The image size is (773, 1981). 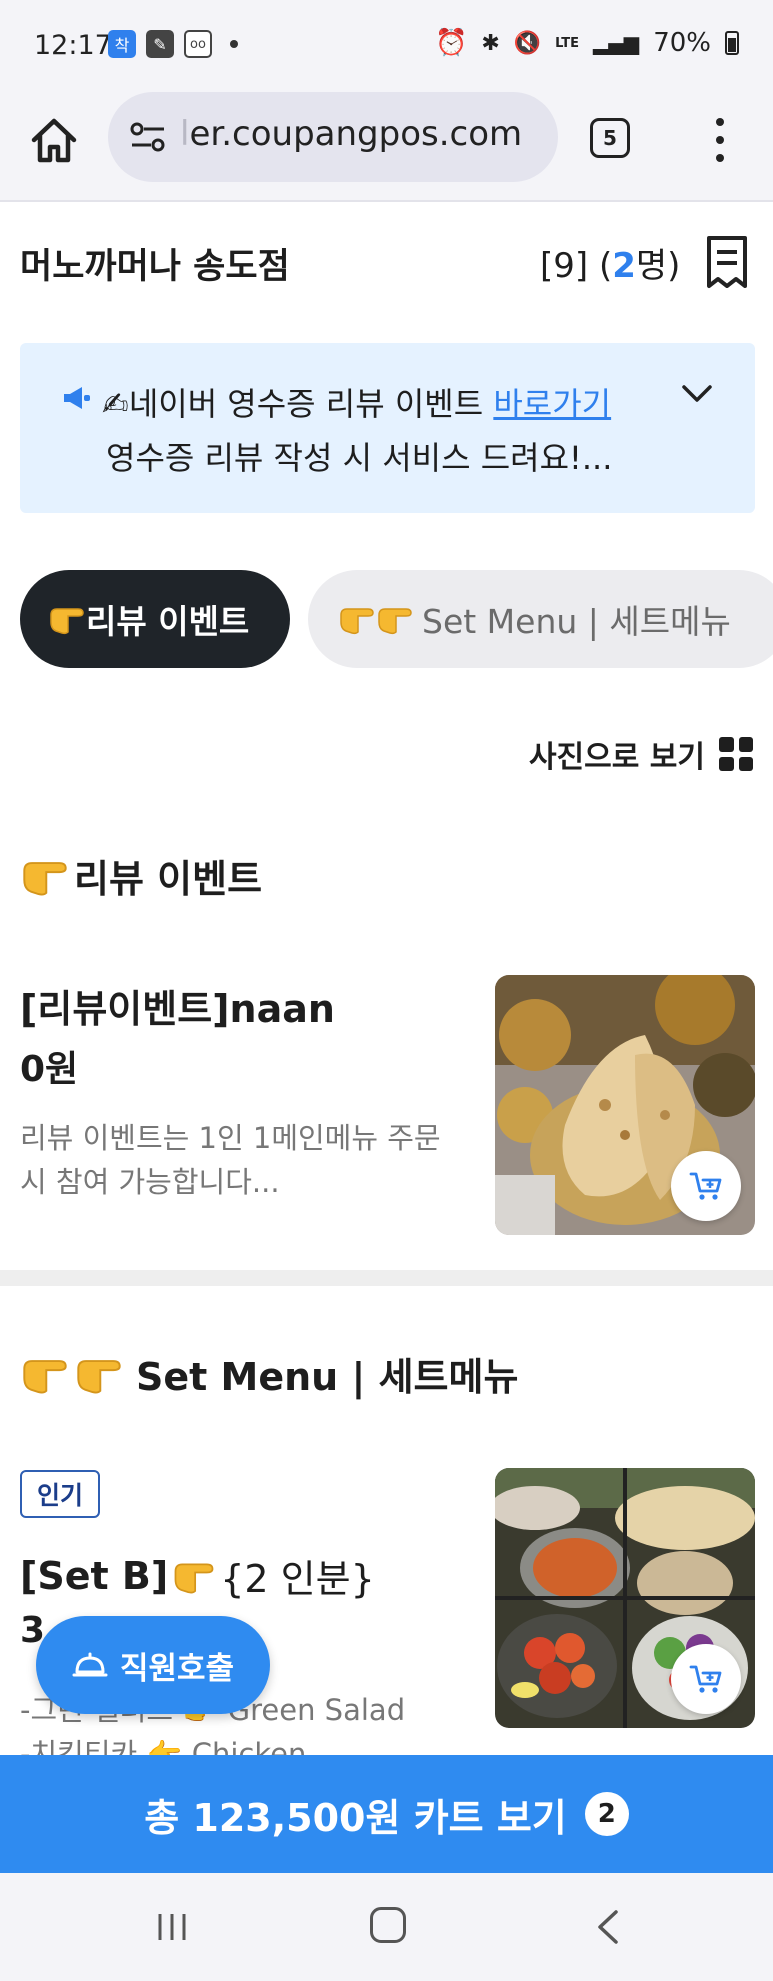 What do you see at coordinates (624, 266) in the screenshot?
I see `party-size: 2` at bounding box center [624, 266].